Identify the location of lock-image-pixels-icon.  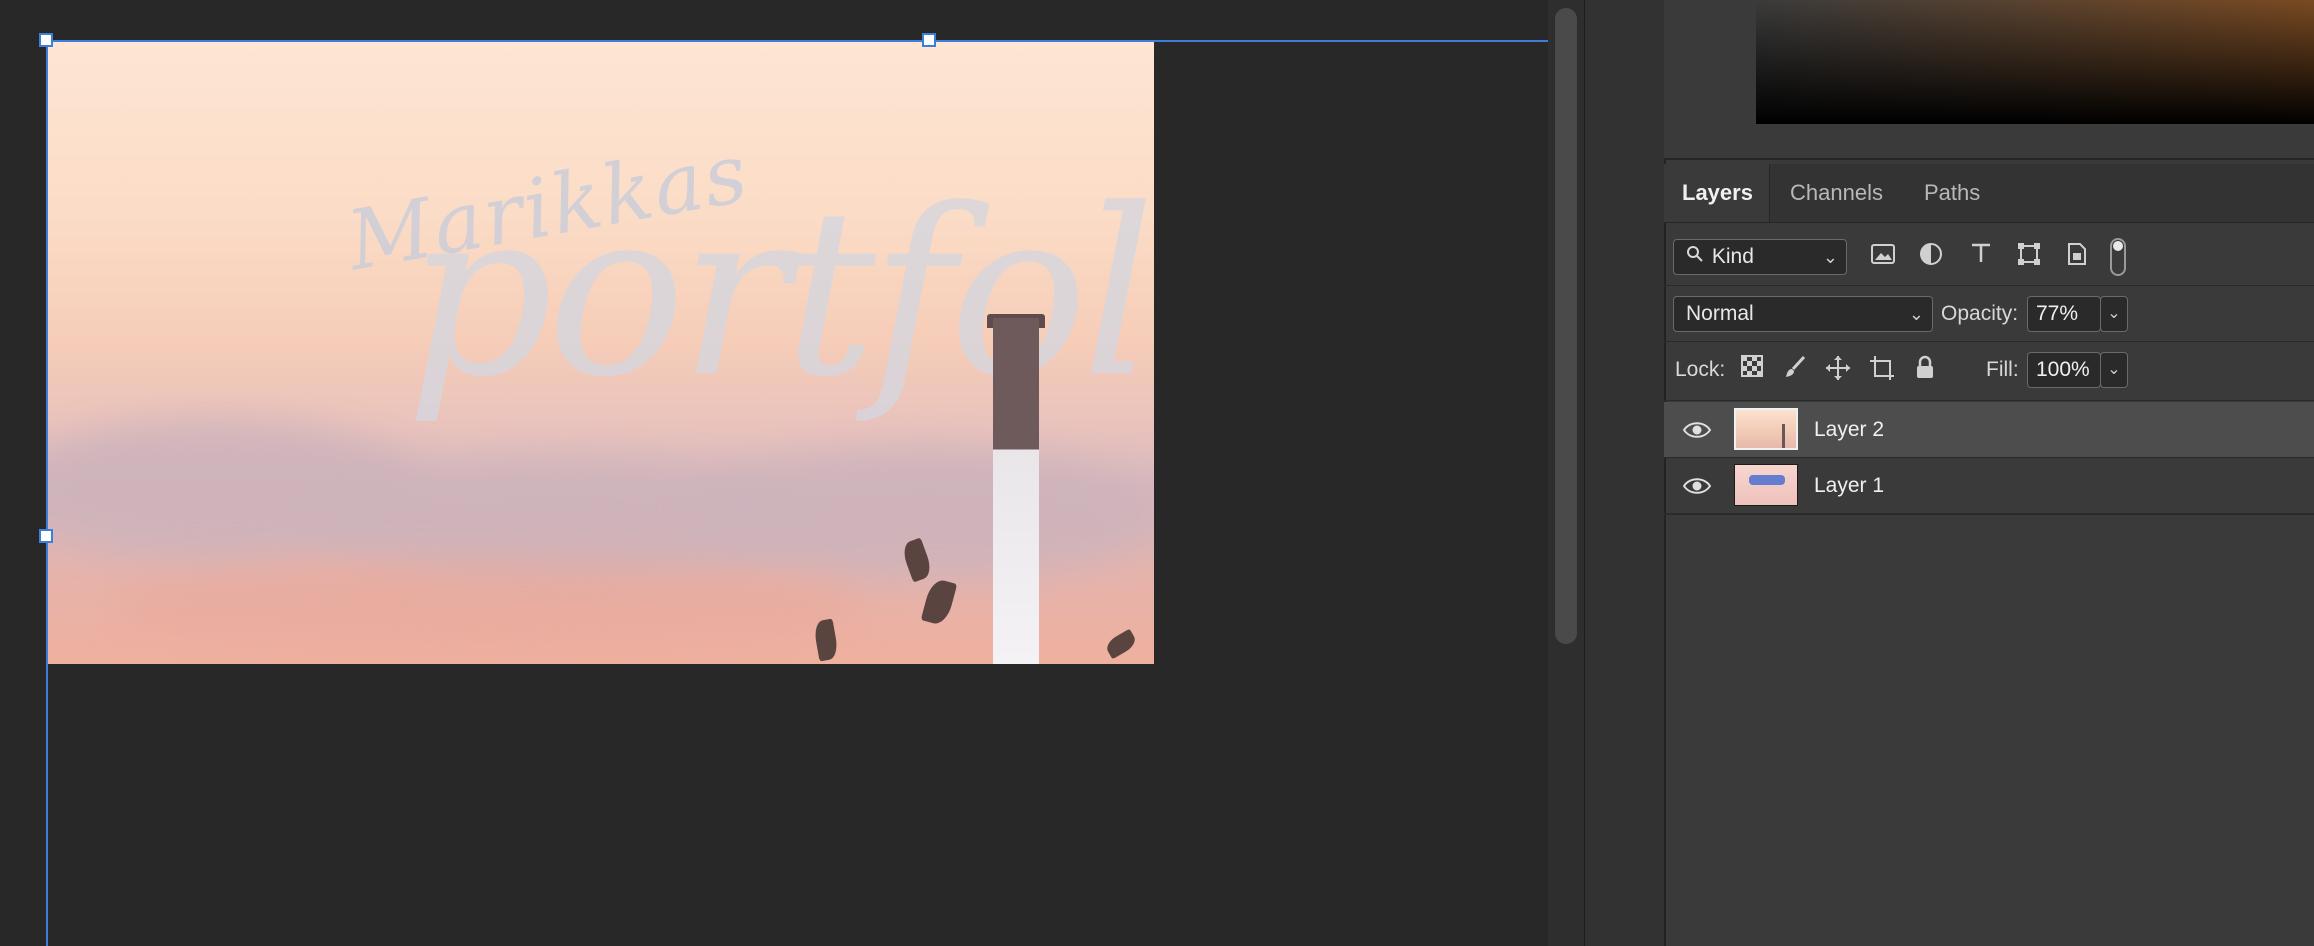
(1796, 370).